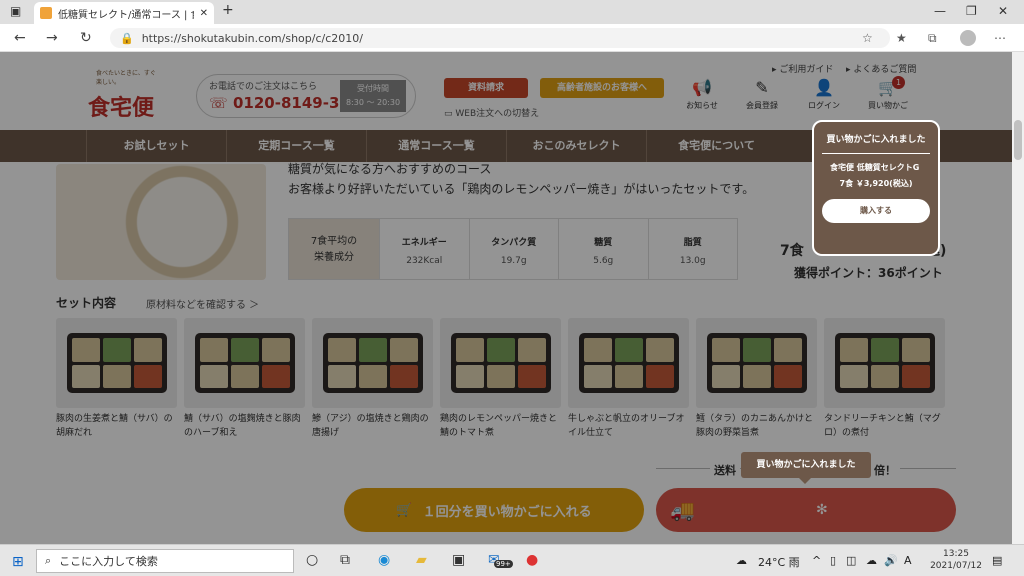 The height and width of the screenshot is (576, 1024). I want to click on volume-icon: 🔊, so click(891, 560).